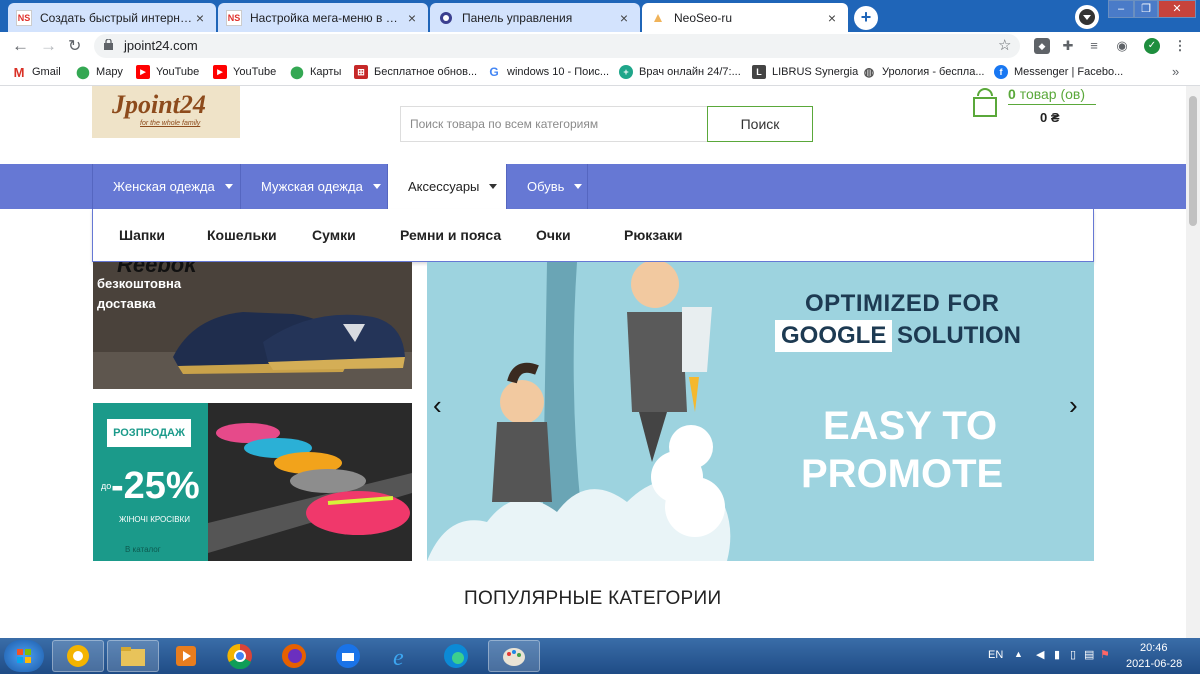 The width and height of the screenshot is (1200, 677). Describe the element at coordinates (557, 46) in the screenshot. I see `address-bar: jpoint24.com ☆` at that location.